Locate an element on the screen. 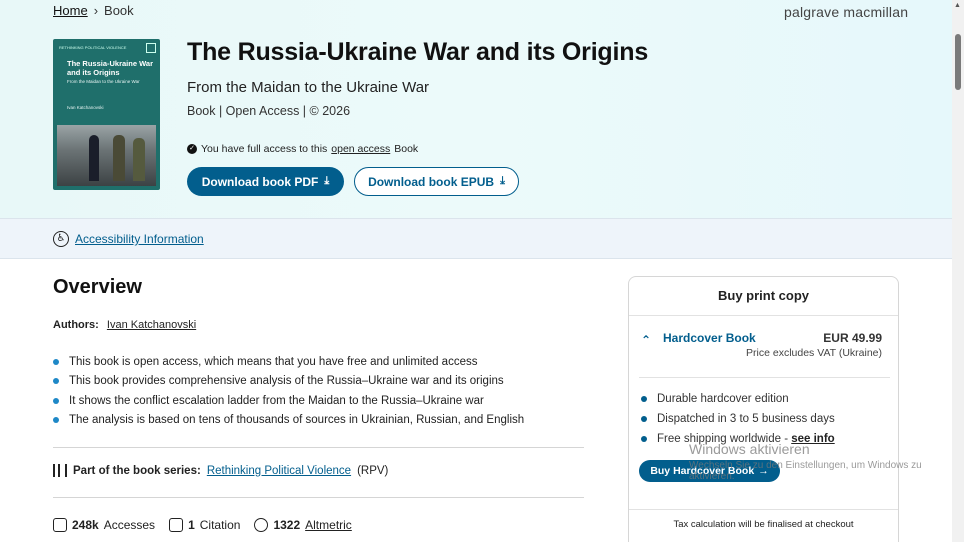 The height and width of the screenshot is (542, 964). citations-metric: 1 Citation is located at coordinates (204, 525).